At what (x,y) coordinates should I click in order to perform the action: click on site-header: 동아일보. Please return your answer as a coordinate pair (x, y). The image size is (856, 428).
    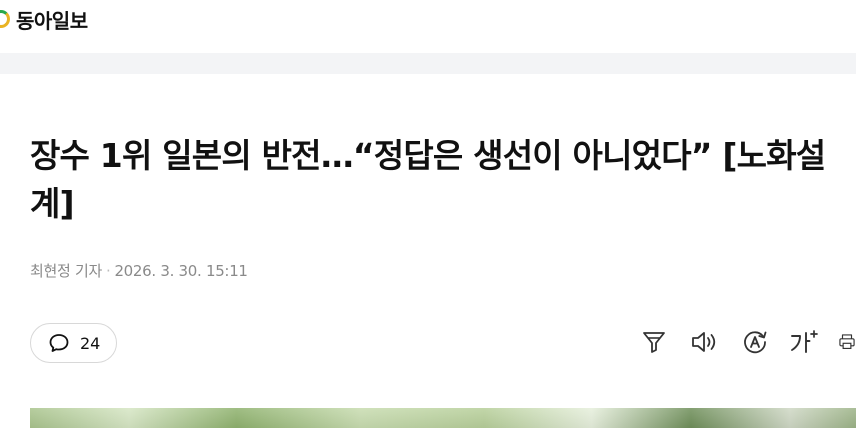
    Looking at the image, I should click on (428, 19).